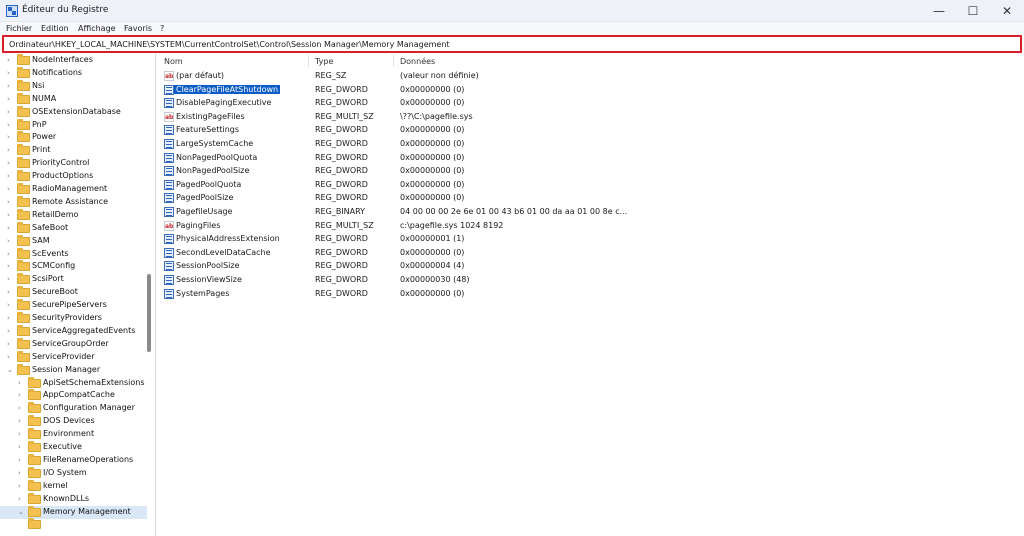  Describe the element at coordinates (138, 28) in the screenshot. I see `menu-favoris: Favoris` at that location.